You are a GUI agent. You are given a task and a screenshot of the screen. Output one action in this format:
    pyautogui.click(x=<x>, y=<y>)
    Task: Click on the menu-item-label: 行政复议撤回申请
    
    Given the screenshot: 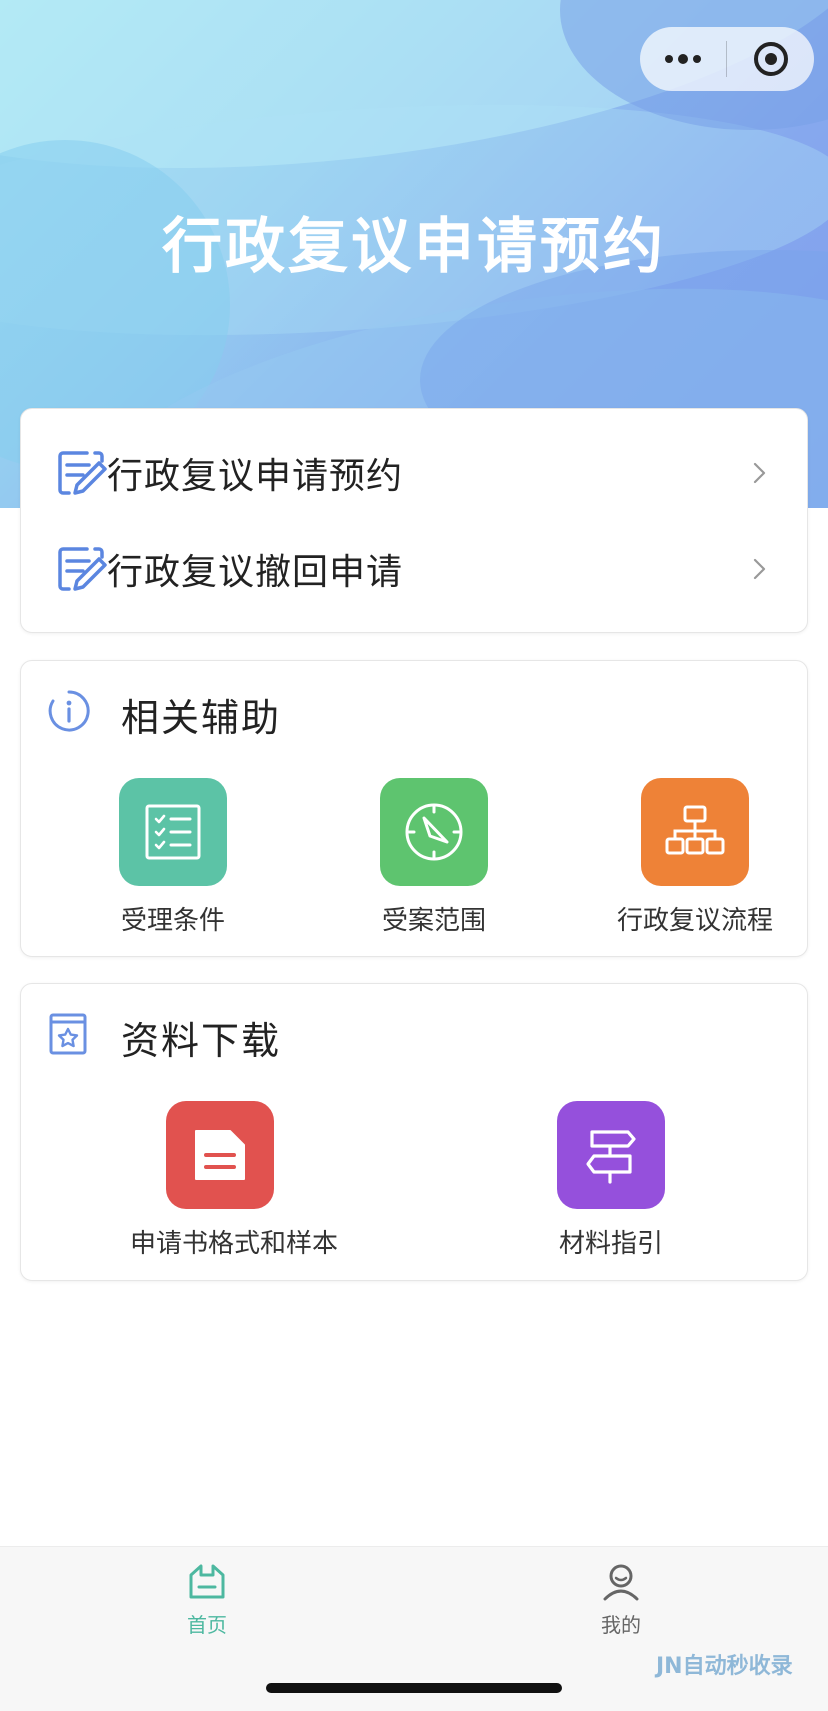 What is the action you would take?
    pyautogui.click(x=255, y=572)
    